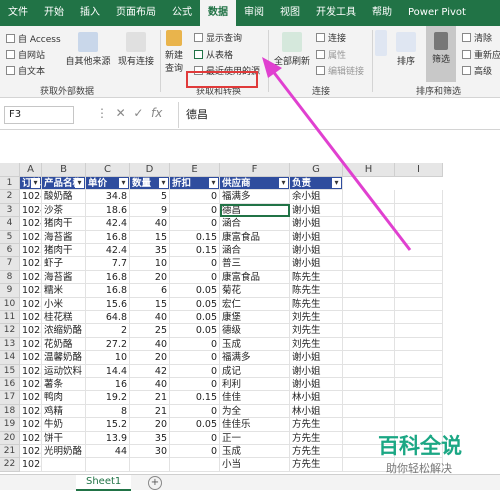 The height and width of the screenshot is (491, 500). I want to click on sheet-tab-sheet1: Sheet1, so click(104, 483).